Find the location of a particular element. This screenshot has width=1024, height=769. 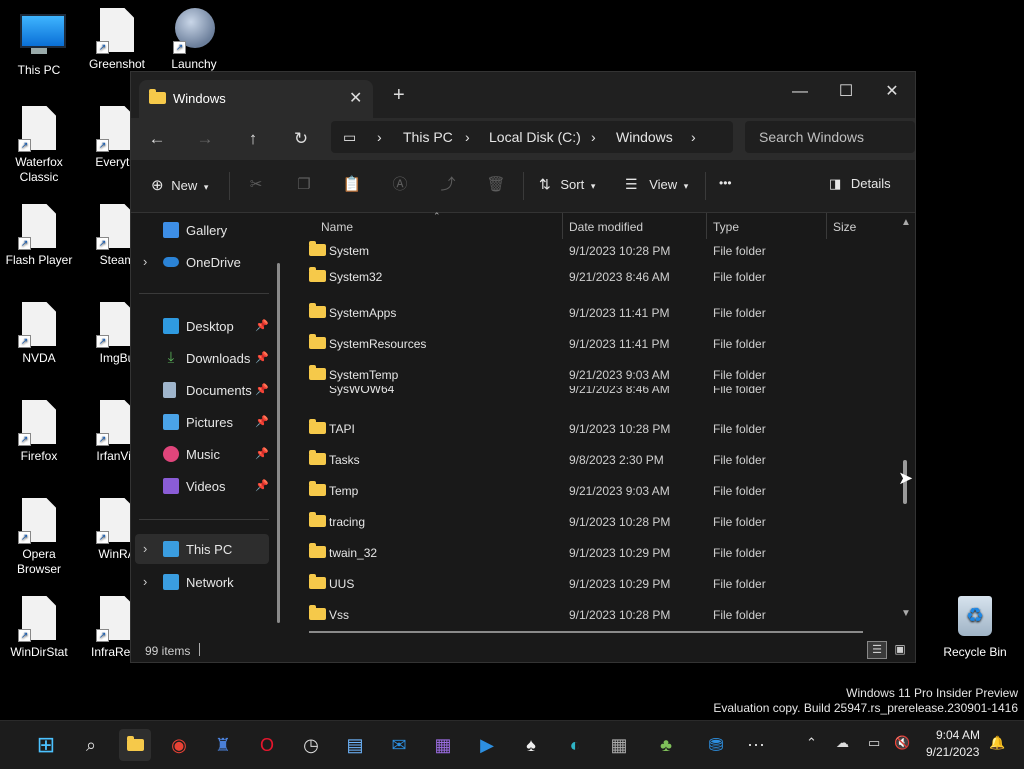

view-button: ☰ View ▾ is located at coordinates (656, 184).